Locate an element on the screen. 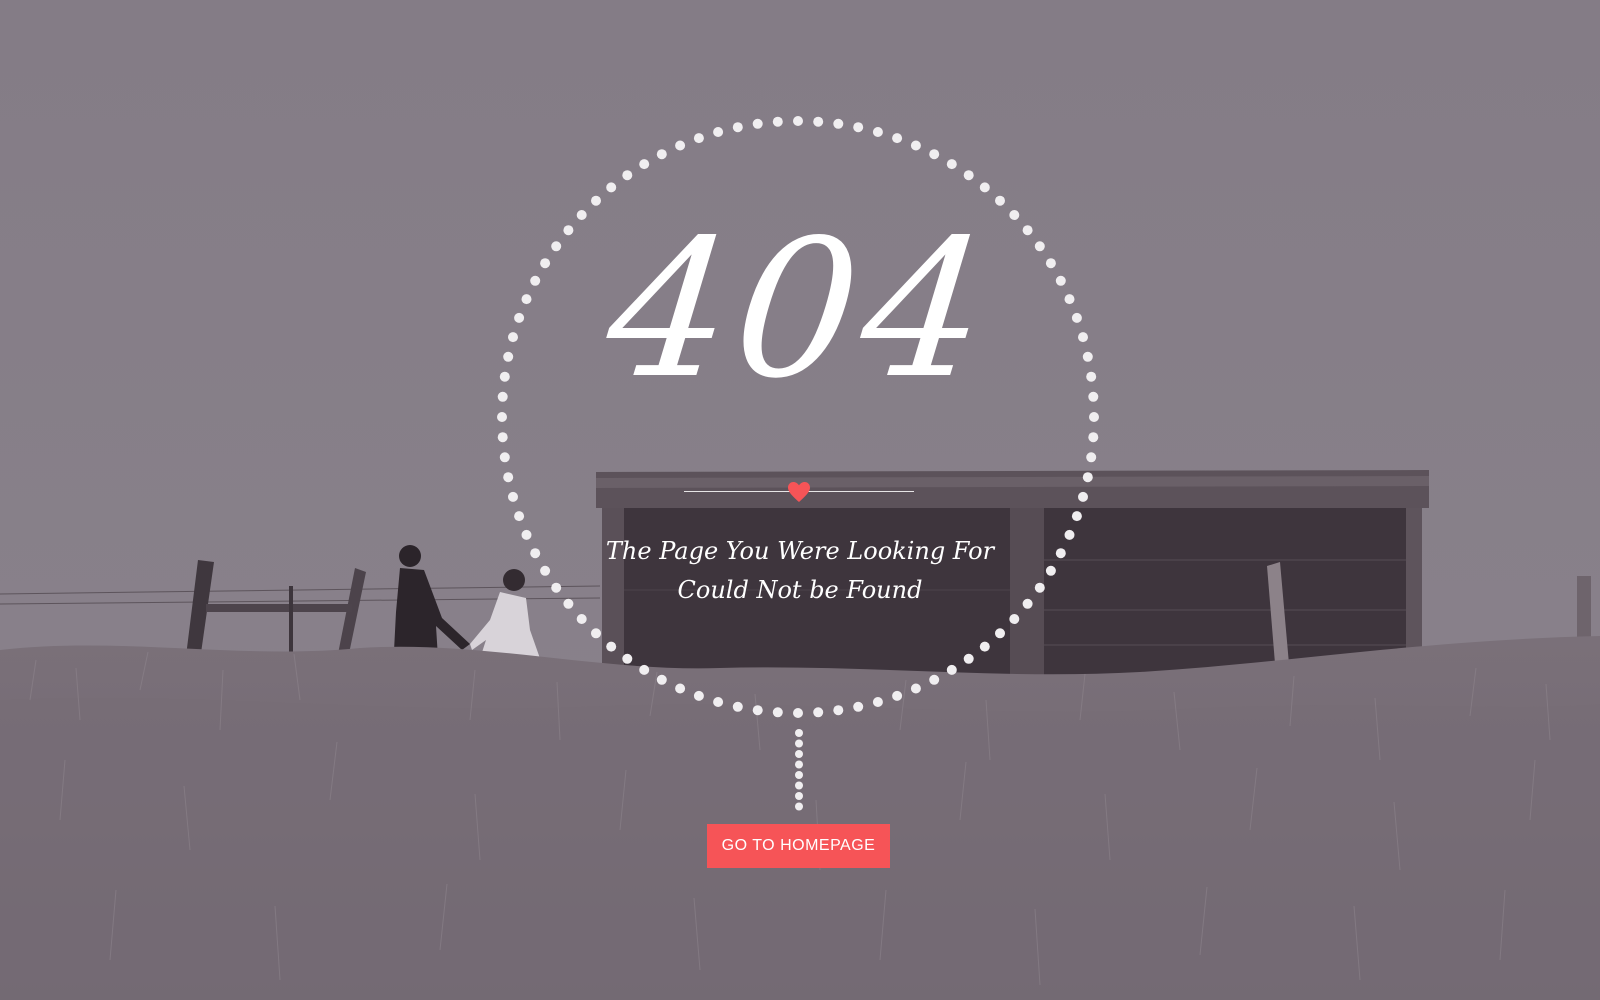 Image resolution: width=1600 pixels, height=1000 pixels. heart-icon is located at coordinates (799, 492).